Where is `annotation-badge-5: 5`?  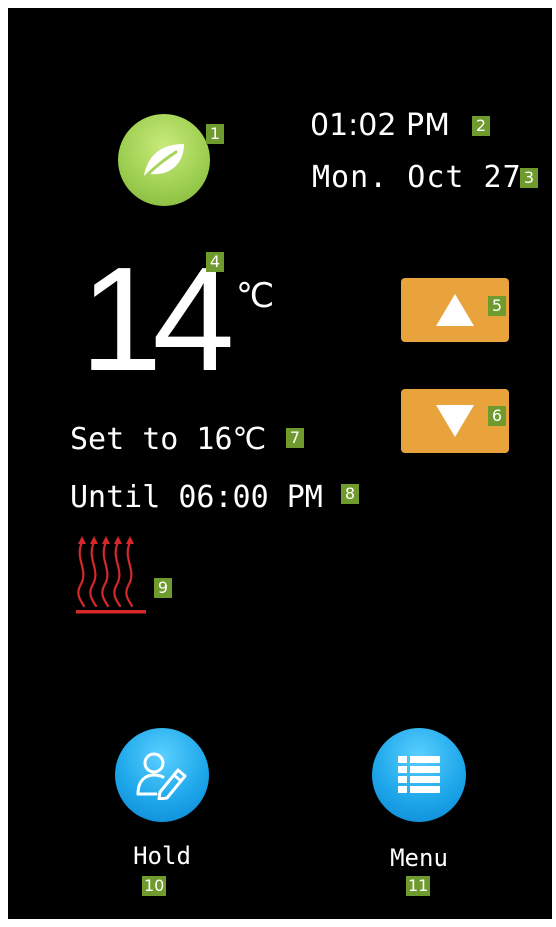 annotation-badge-5: 5 is located at coordinates (497, 306).